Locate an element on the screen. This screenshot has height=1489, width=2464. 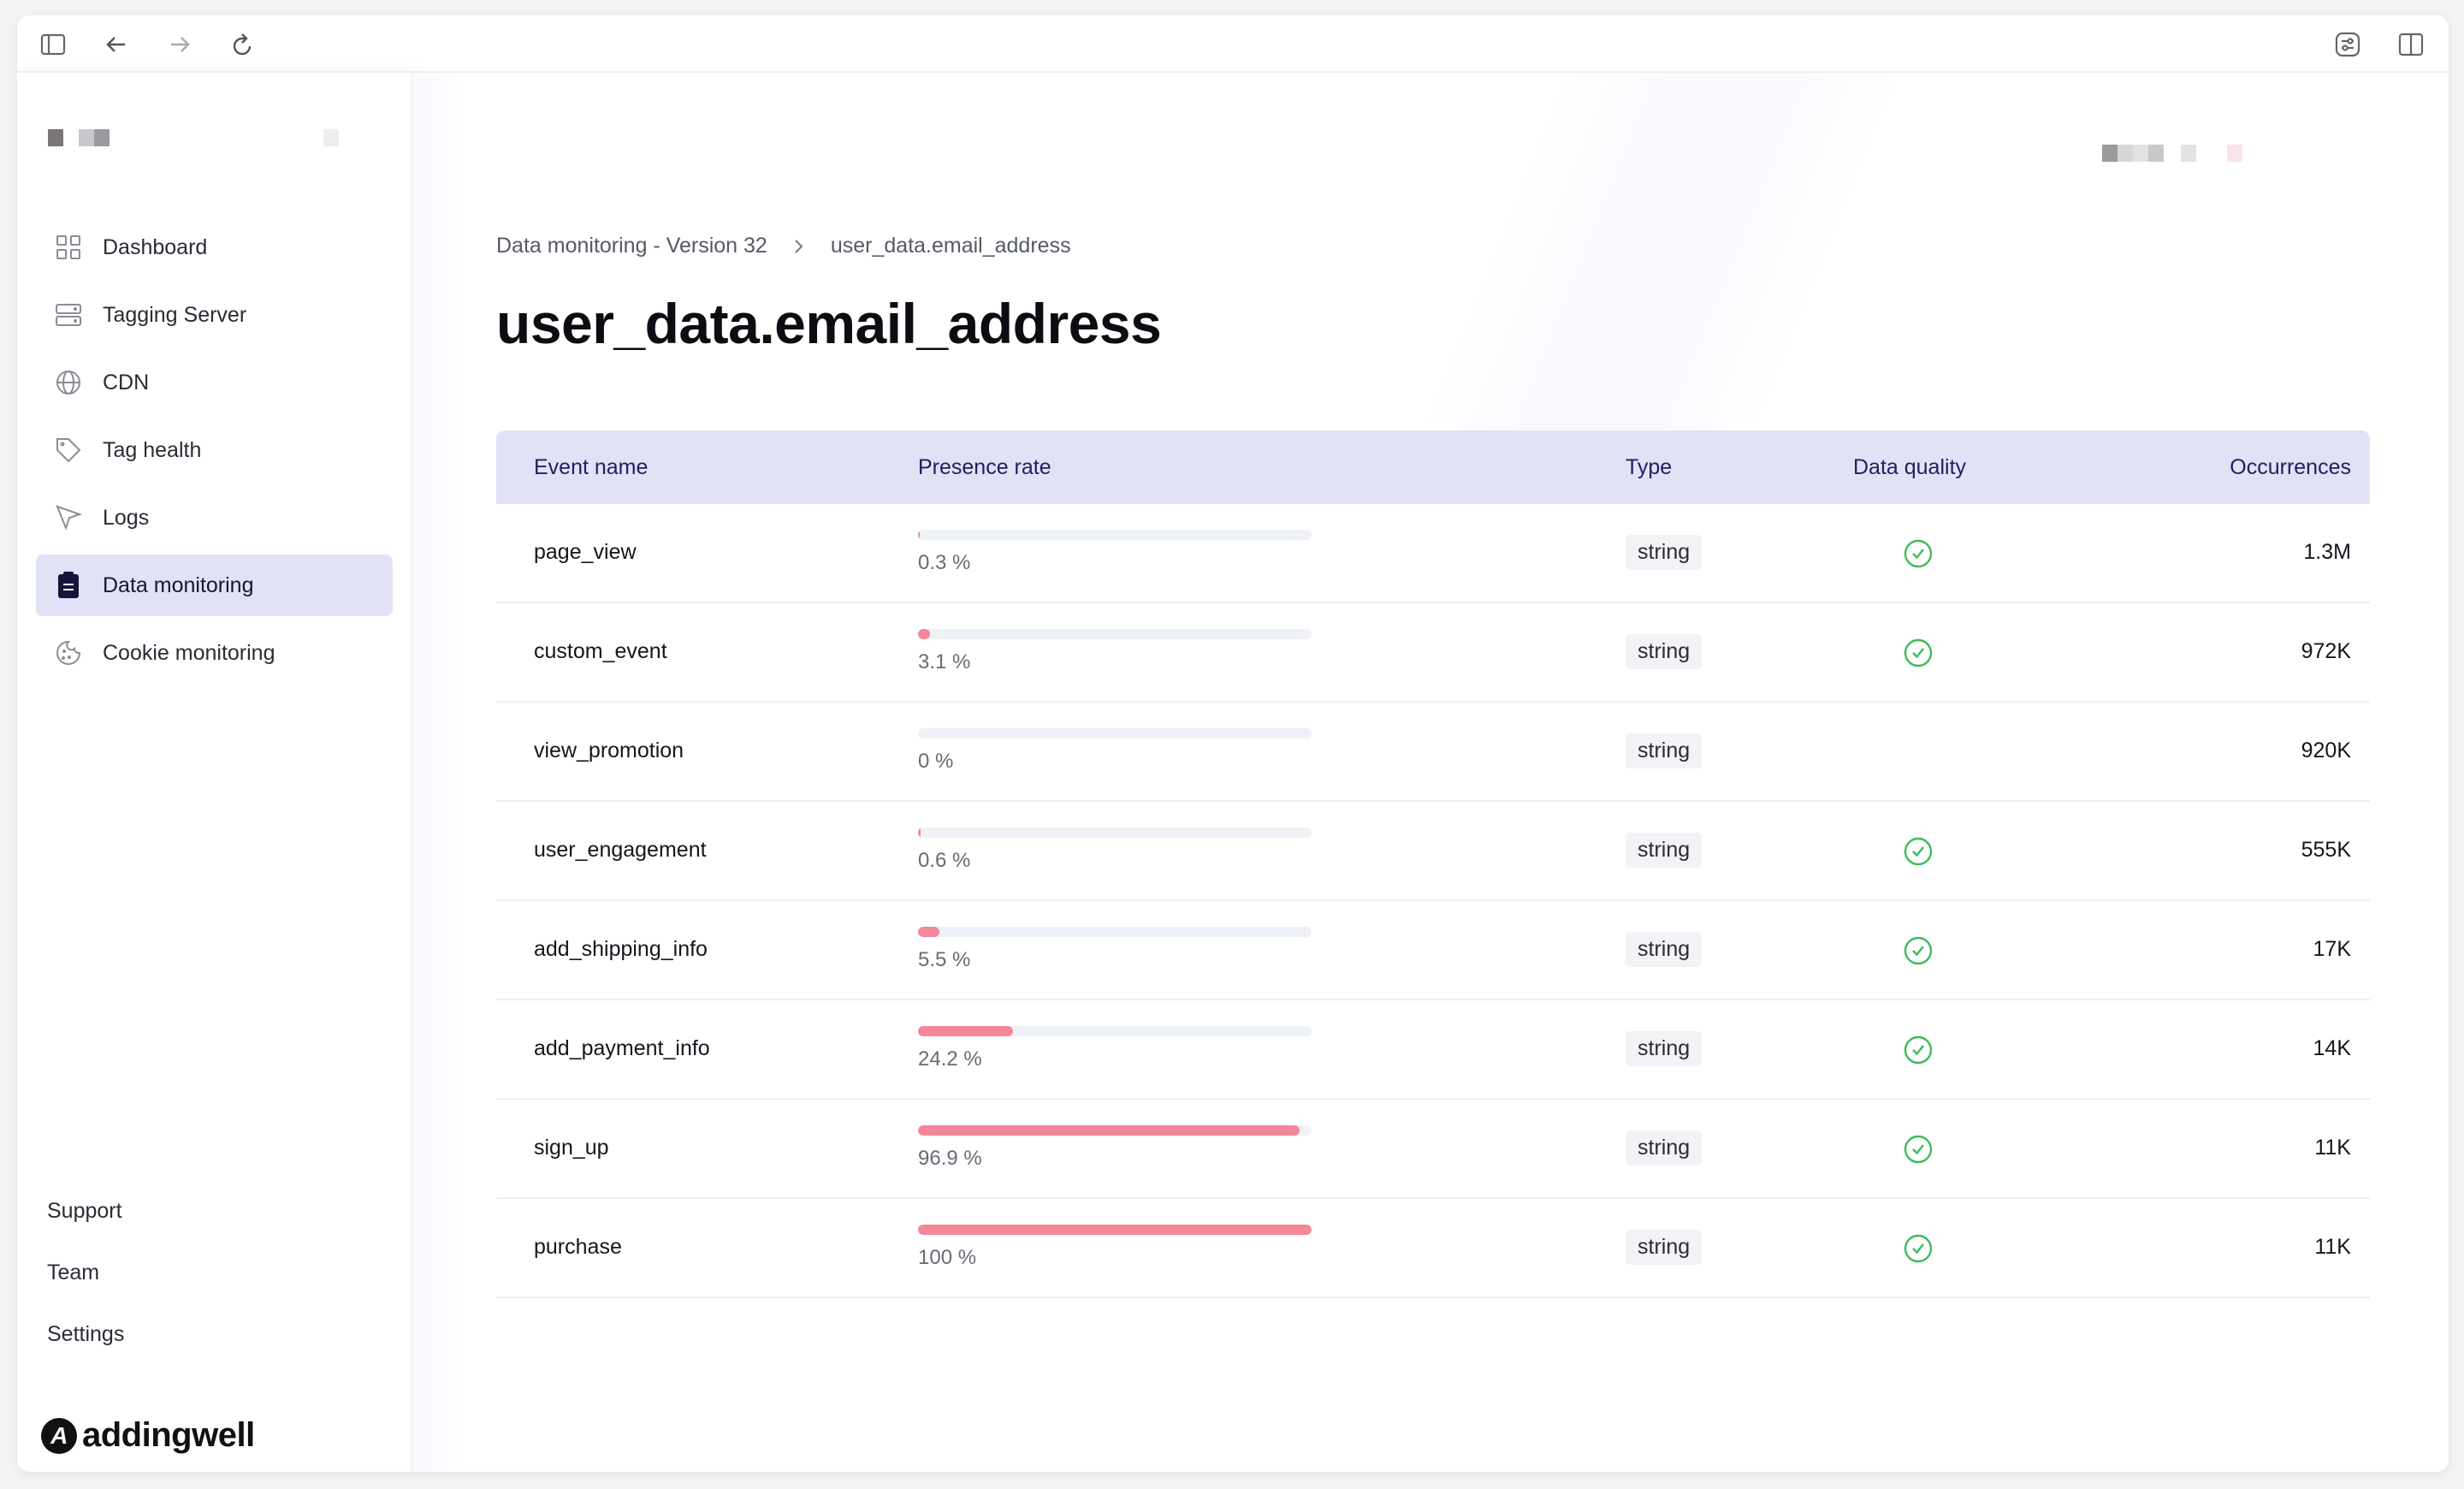
header-occurrences: Occurrences is located at coordinates (2290, 468).